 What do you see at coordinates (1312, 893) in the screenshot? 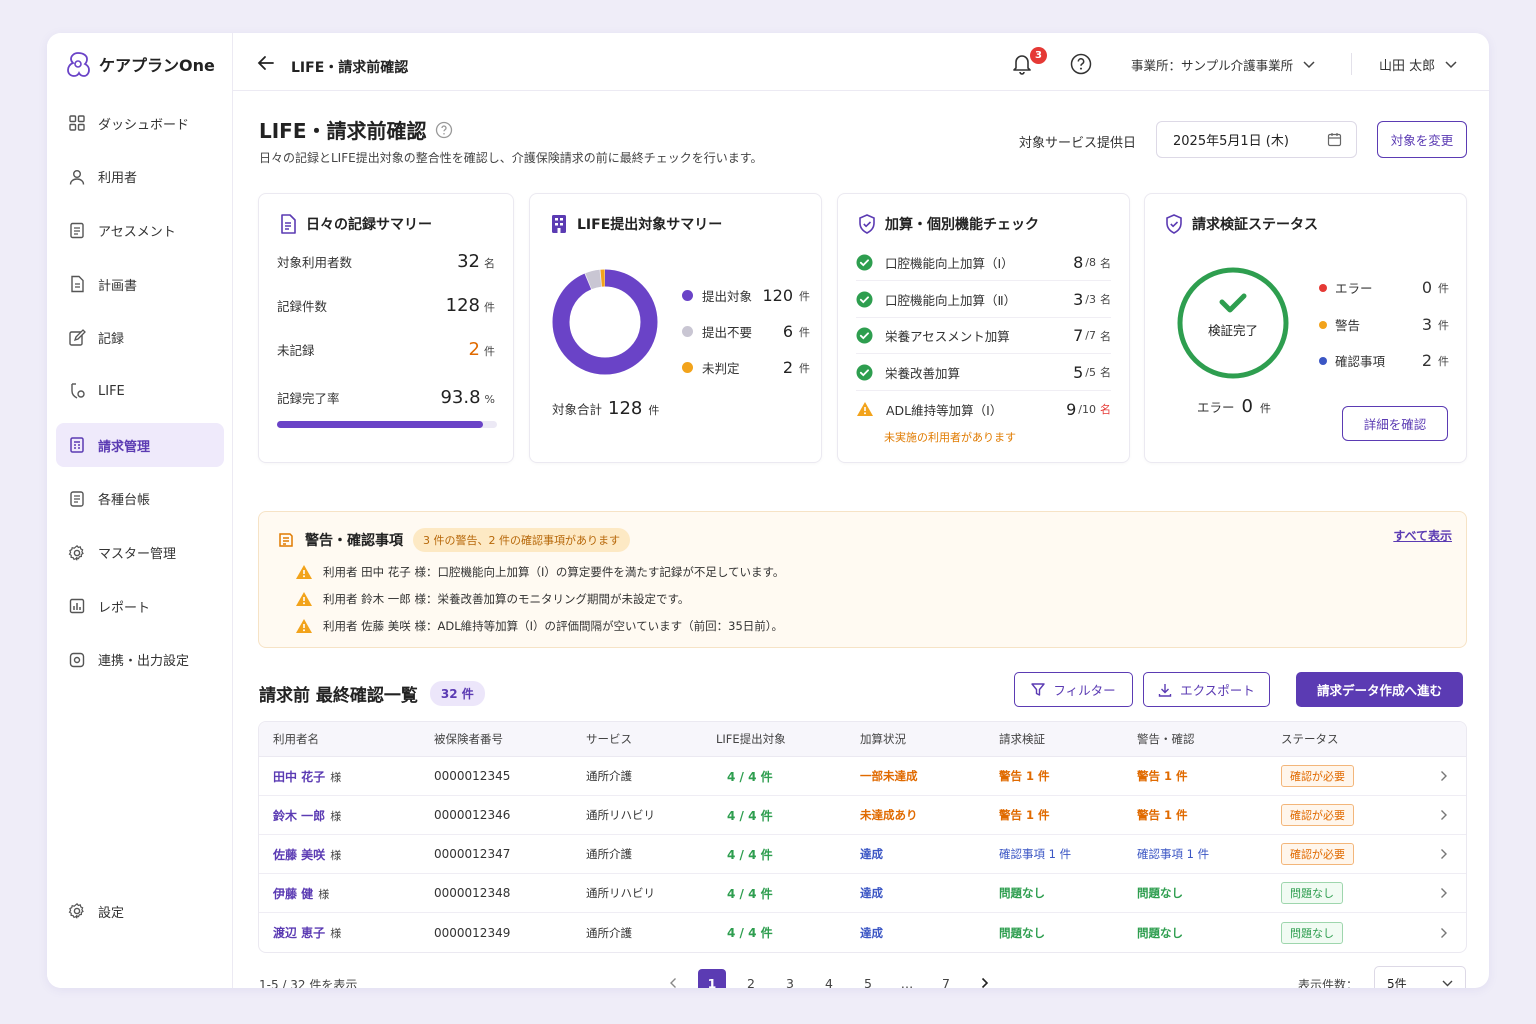
I see `status-badge: 問題なし` at bounding box center [1312, 893].